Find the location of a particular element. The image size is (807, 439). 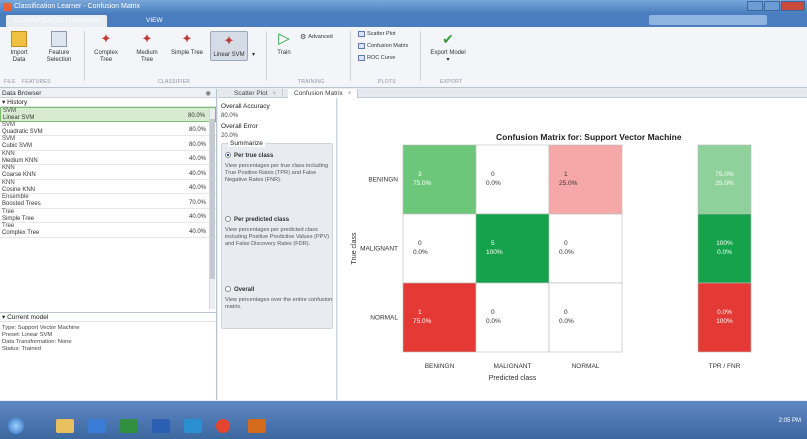

chrome-icon is located at coordinates (223, 426).